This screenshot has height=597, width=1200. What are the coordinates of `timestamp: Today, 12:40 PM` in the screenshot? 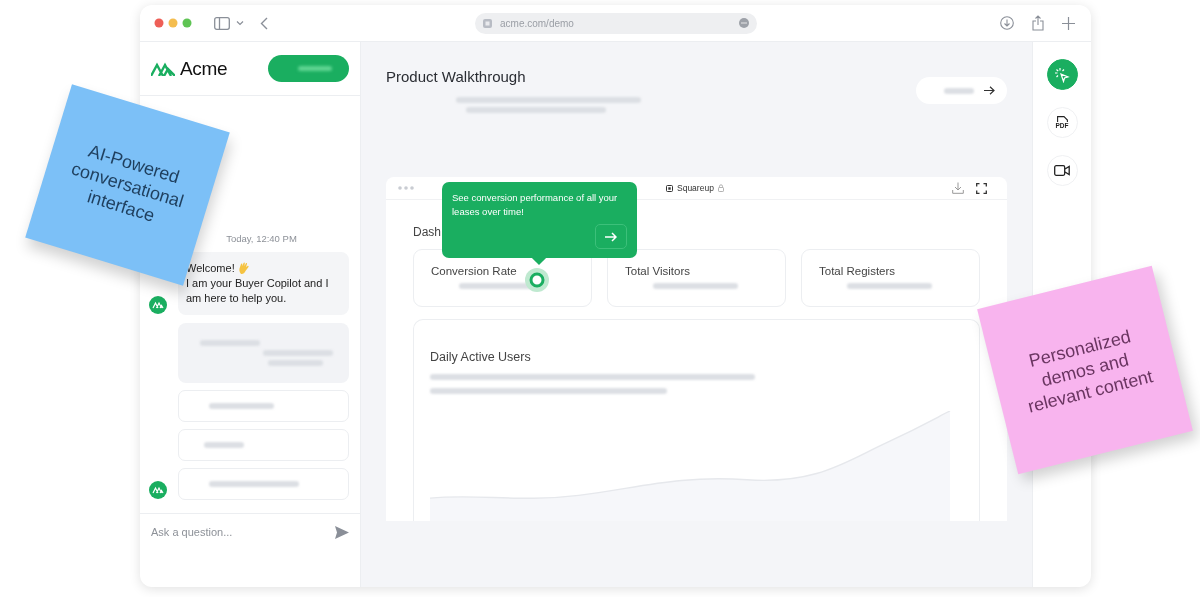 It's located at (261, 238).